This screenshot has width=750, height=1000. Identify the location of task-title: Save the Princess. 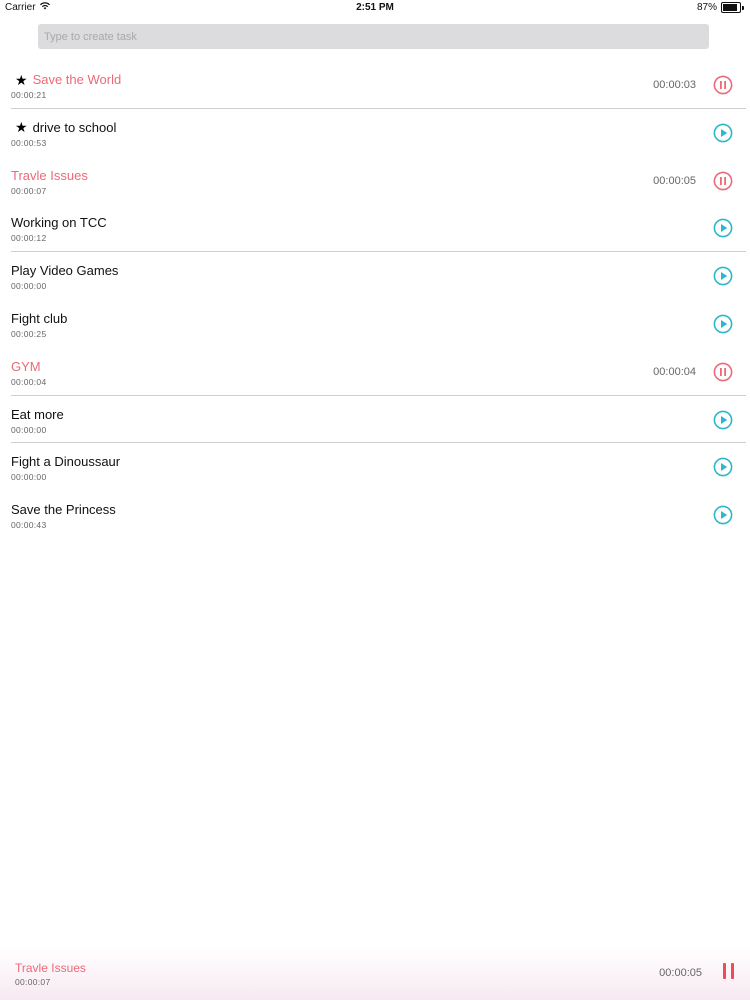
(63, 509).